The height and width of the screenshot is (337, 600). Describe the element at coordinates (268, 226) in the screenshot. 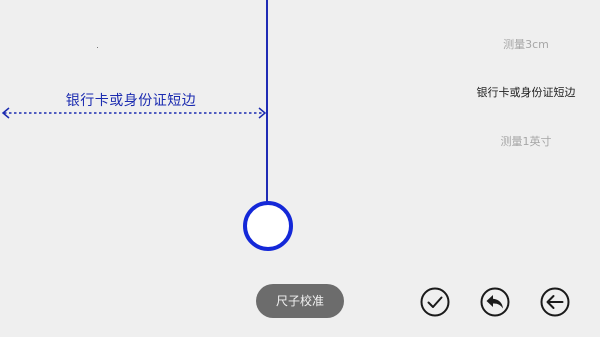

I see `calibration-handle` at that location.